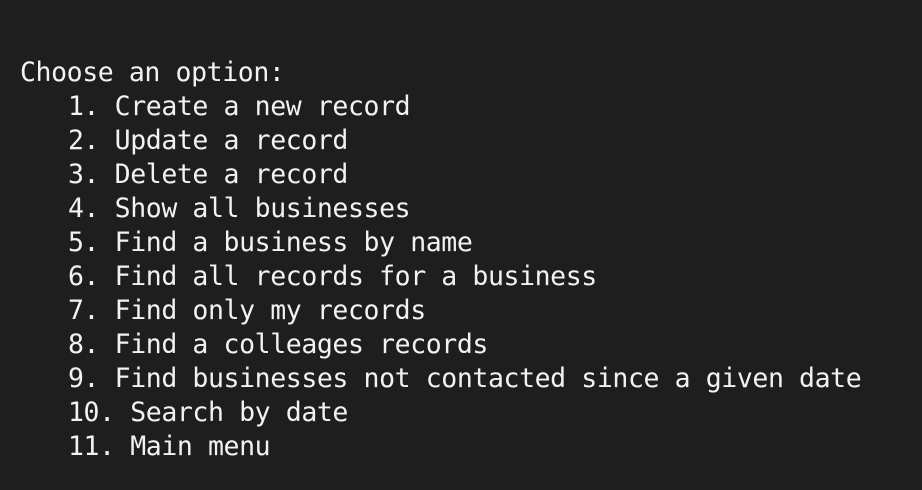 Image resolution: width=922 pixels, height=490 pixels. Describe the element at coordinates (208, 174) in the screenshot. I see `menu-option-delete-record: 3. Delete a record` at that location.